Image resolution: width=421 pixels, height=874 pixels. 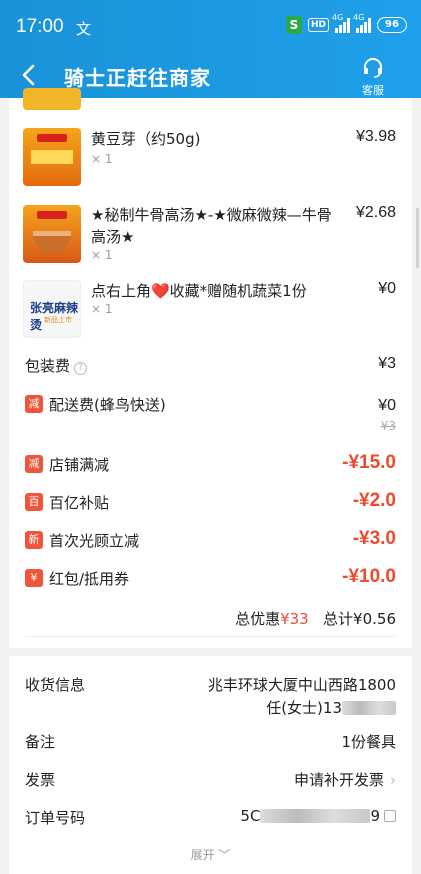 What do you see at coordinates (369, 462) in the screenshot?
I see `discount-value: -¥15.0` at bounding box center [369, 462].